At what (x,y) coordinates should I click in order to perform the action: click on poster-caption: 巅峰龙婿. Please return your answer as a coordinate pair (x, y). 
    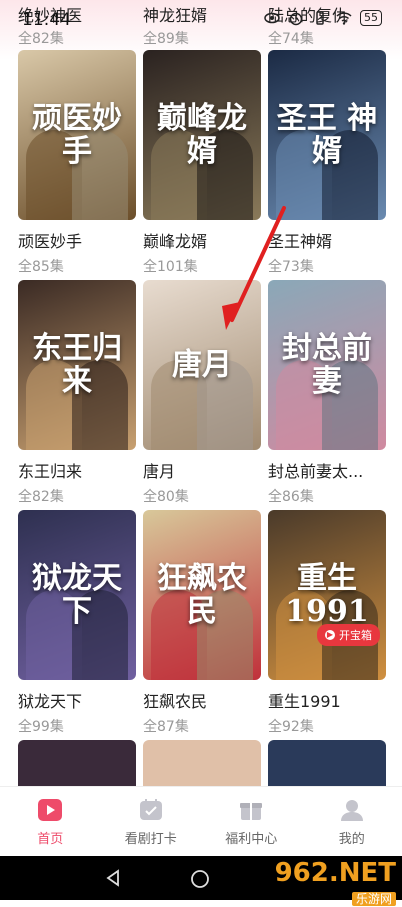
    Looking at the image, I should click on (202, 135).